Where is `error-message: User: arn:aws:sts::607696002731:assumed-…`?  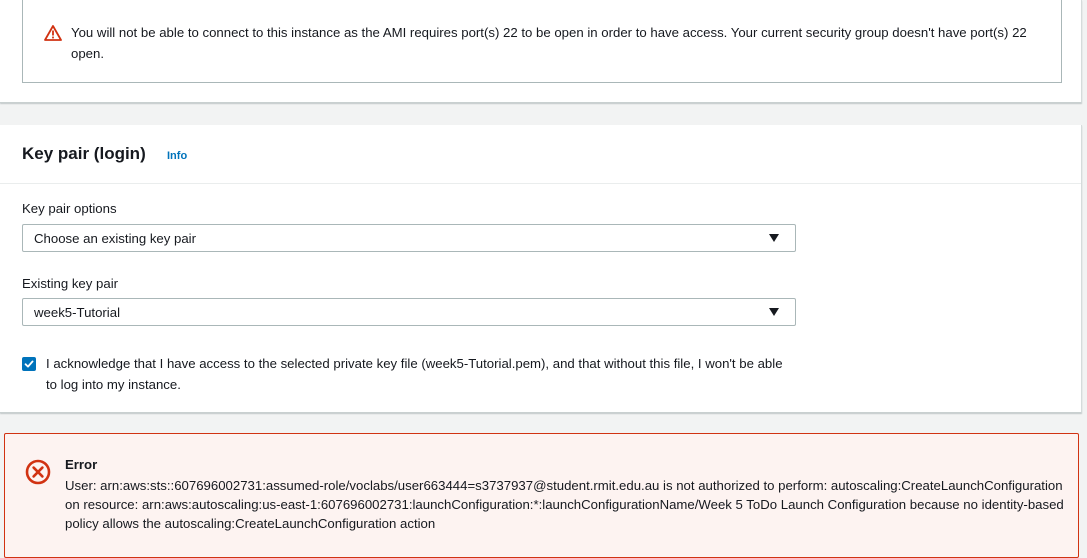
error-message: User: arn:aws:sts::607696002731:assumed-… is located at coordinates (564, 504).